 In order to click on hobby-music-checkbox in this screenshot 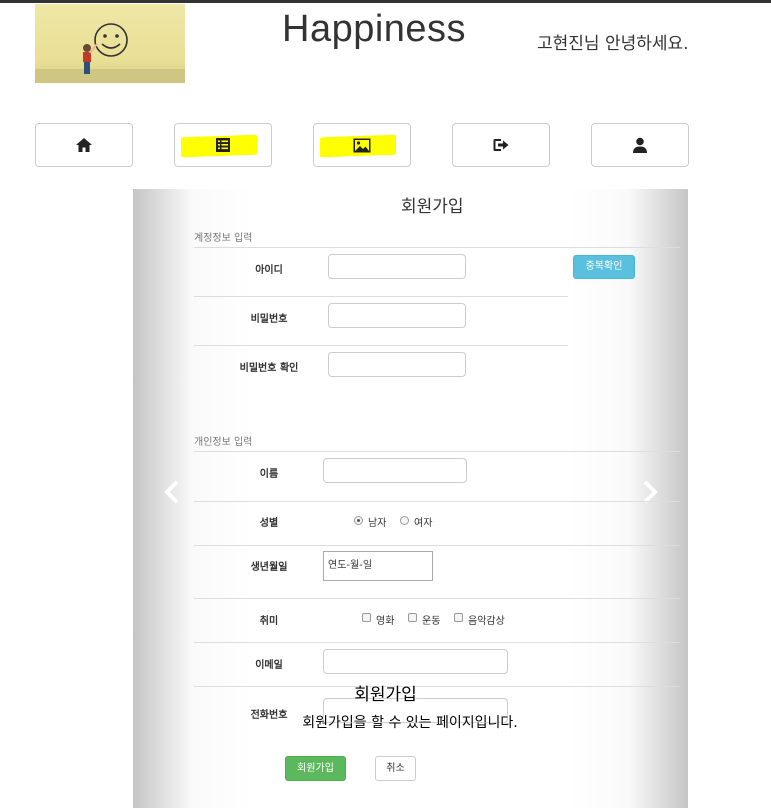, I will do `click(458, 617)`.